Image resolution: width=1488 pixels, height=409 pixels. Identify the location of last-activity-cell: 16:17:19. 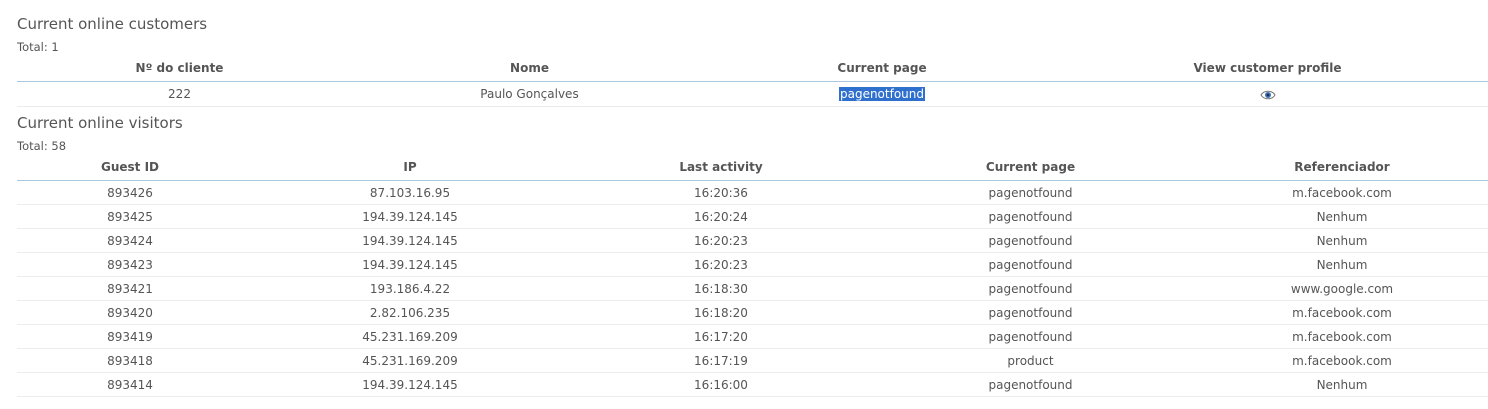
(721, 360).